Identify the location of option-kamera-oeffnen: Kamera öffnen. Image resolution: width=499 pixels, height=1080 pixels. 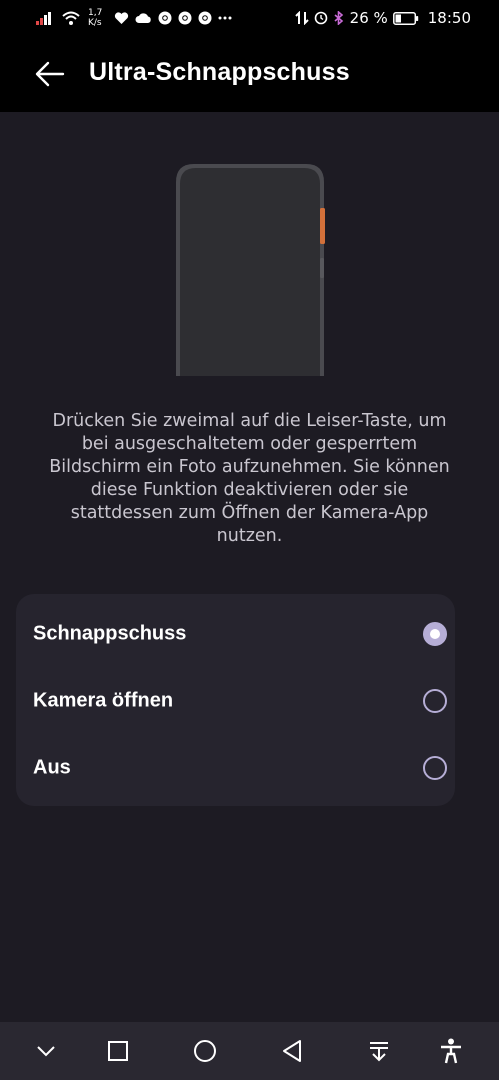
(235, 701).